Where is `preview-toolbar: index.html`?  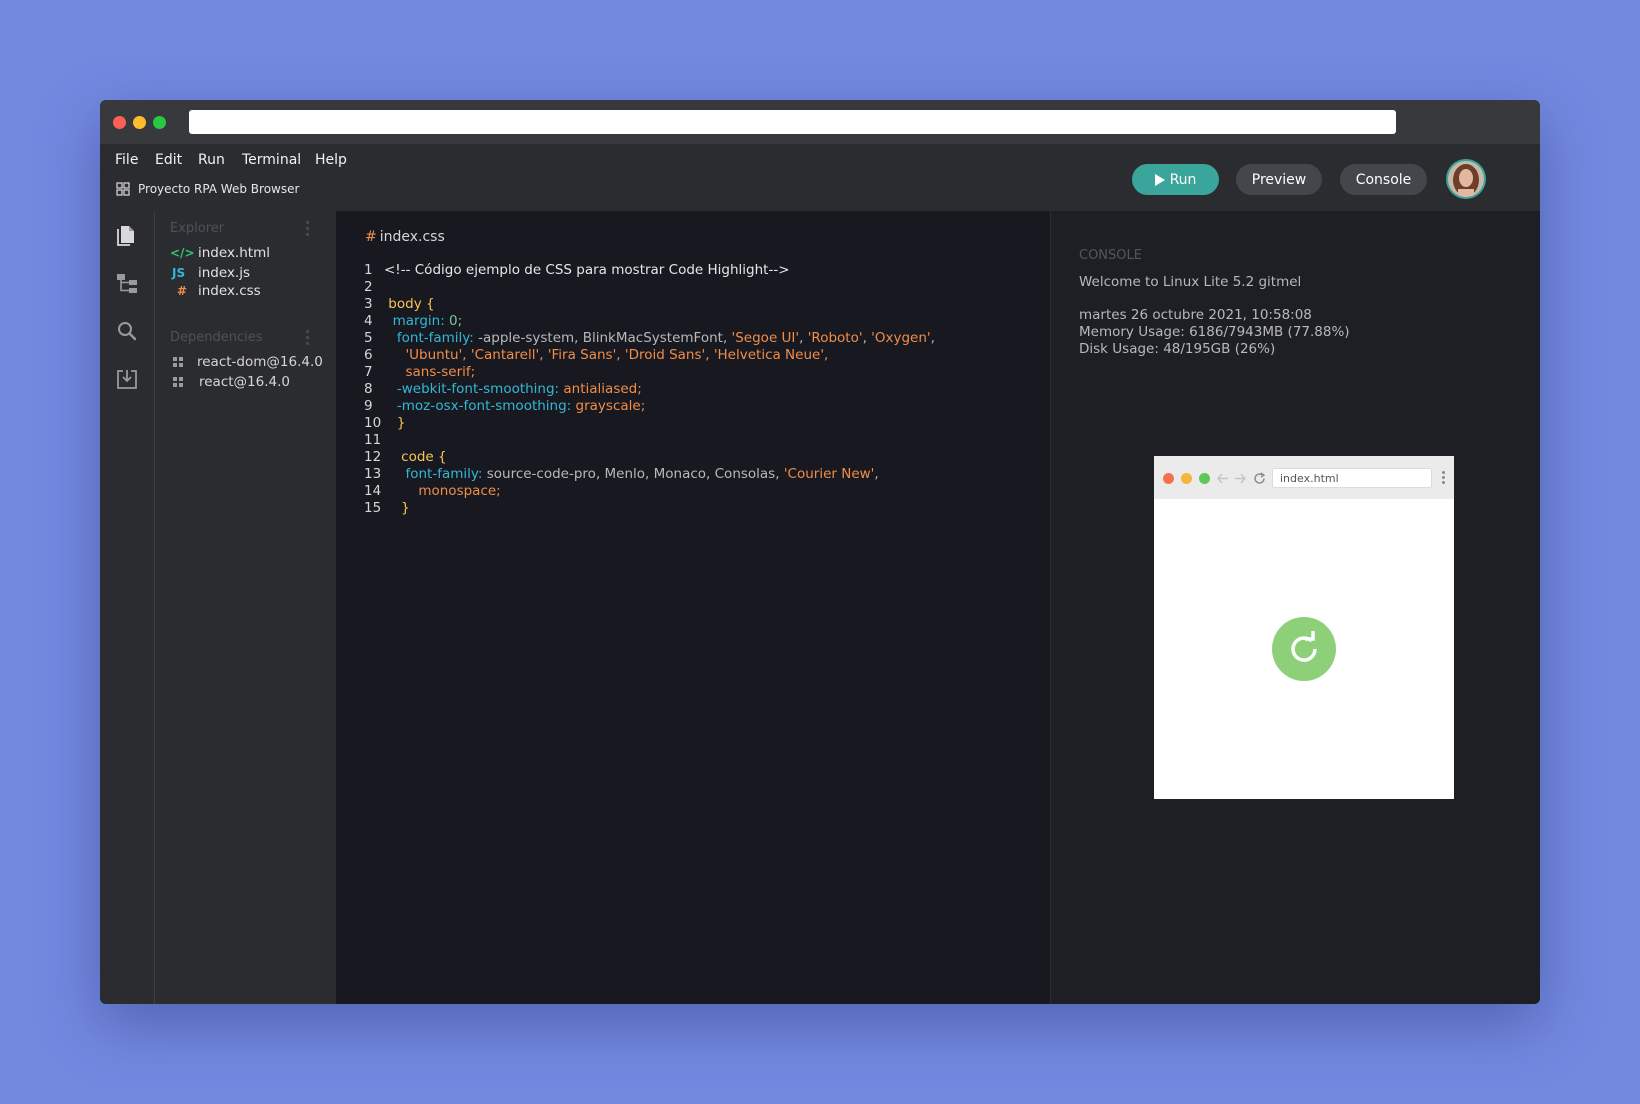
preview-toolbar: index.html is located at coordinates (1304, 477).